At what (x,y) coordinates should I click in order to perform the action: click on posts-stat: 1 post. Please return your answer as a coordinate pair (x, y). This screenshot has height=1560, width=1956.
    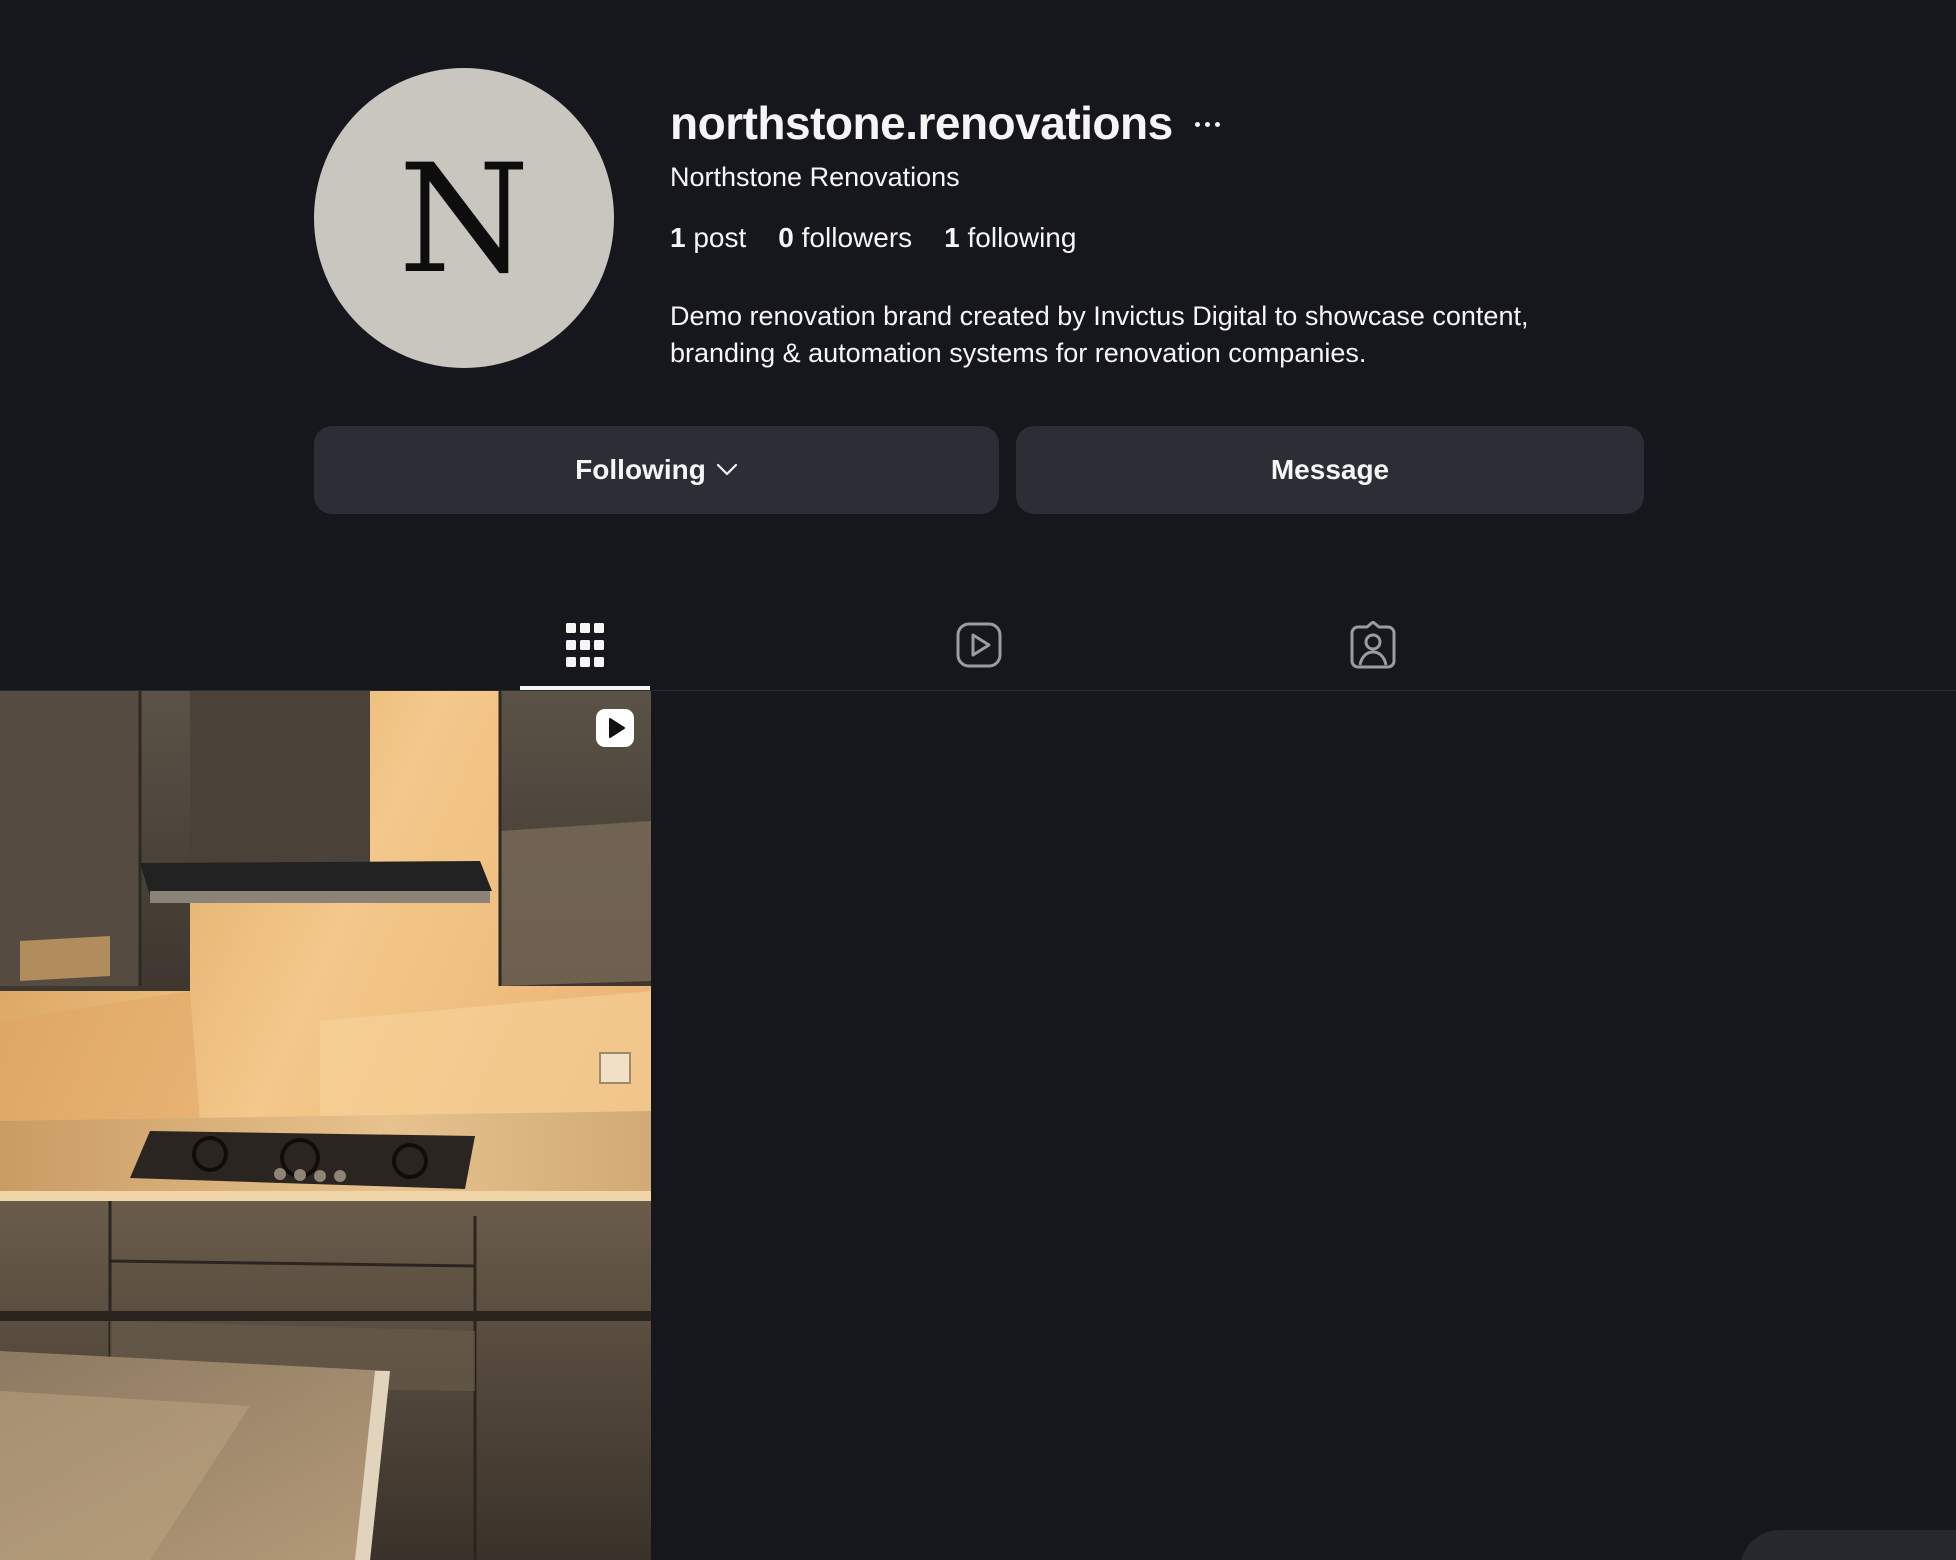
    Looking at the image, I should click on (708, 238).